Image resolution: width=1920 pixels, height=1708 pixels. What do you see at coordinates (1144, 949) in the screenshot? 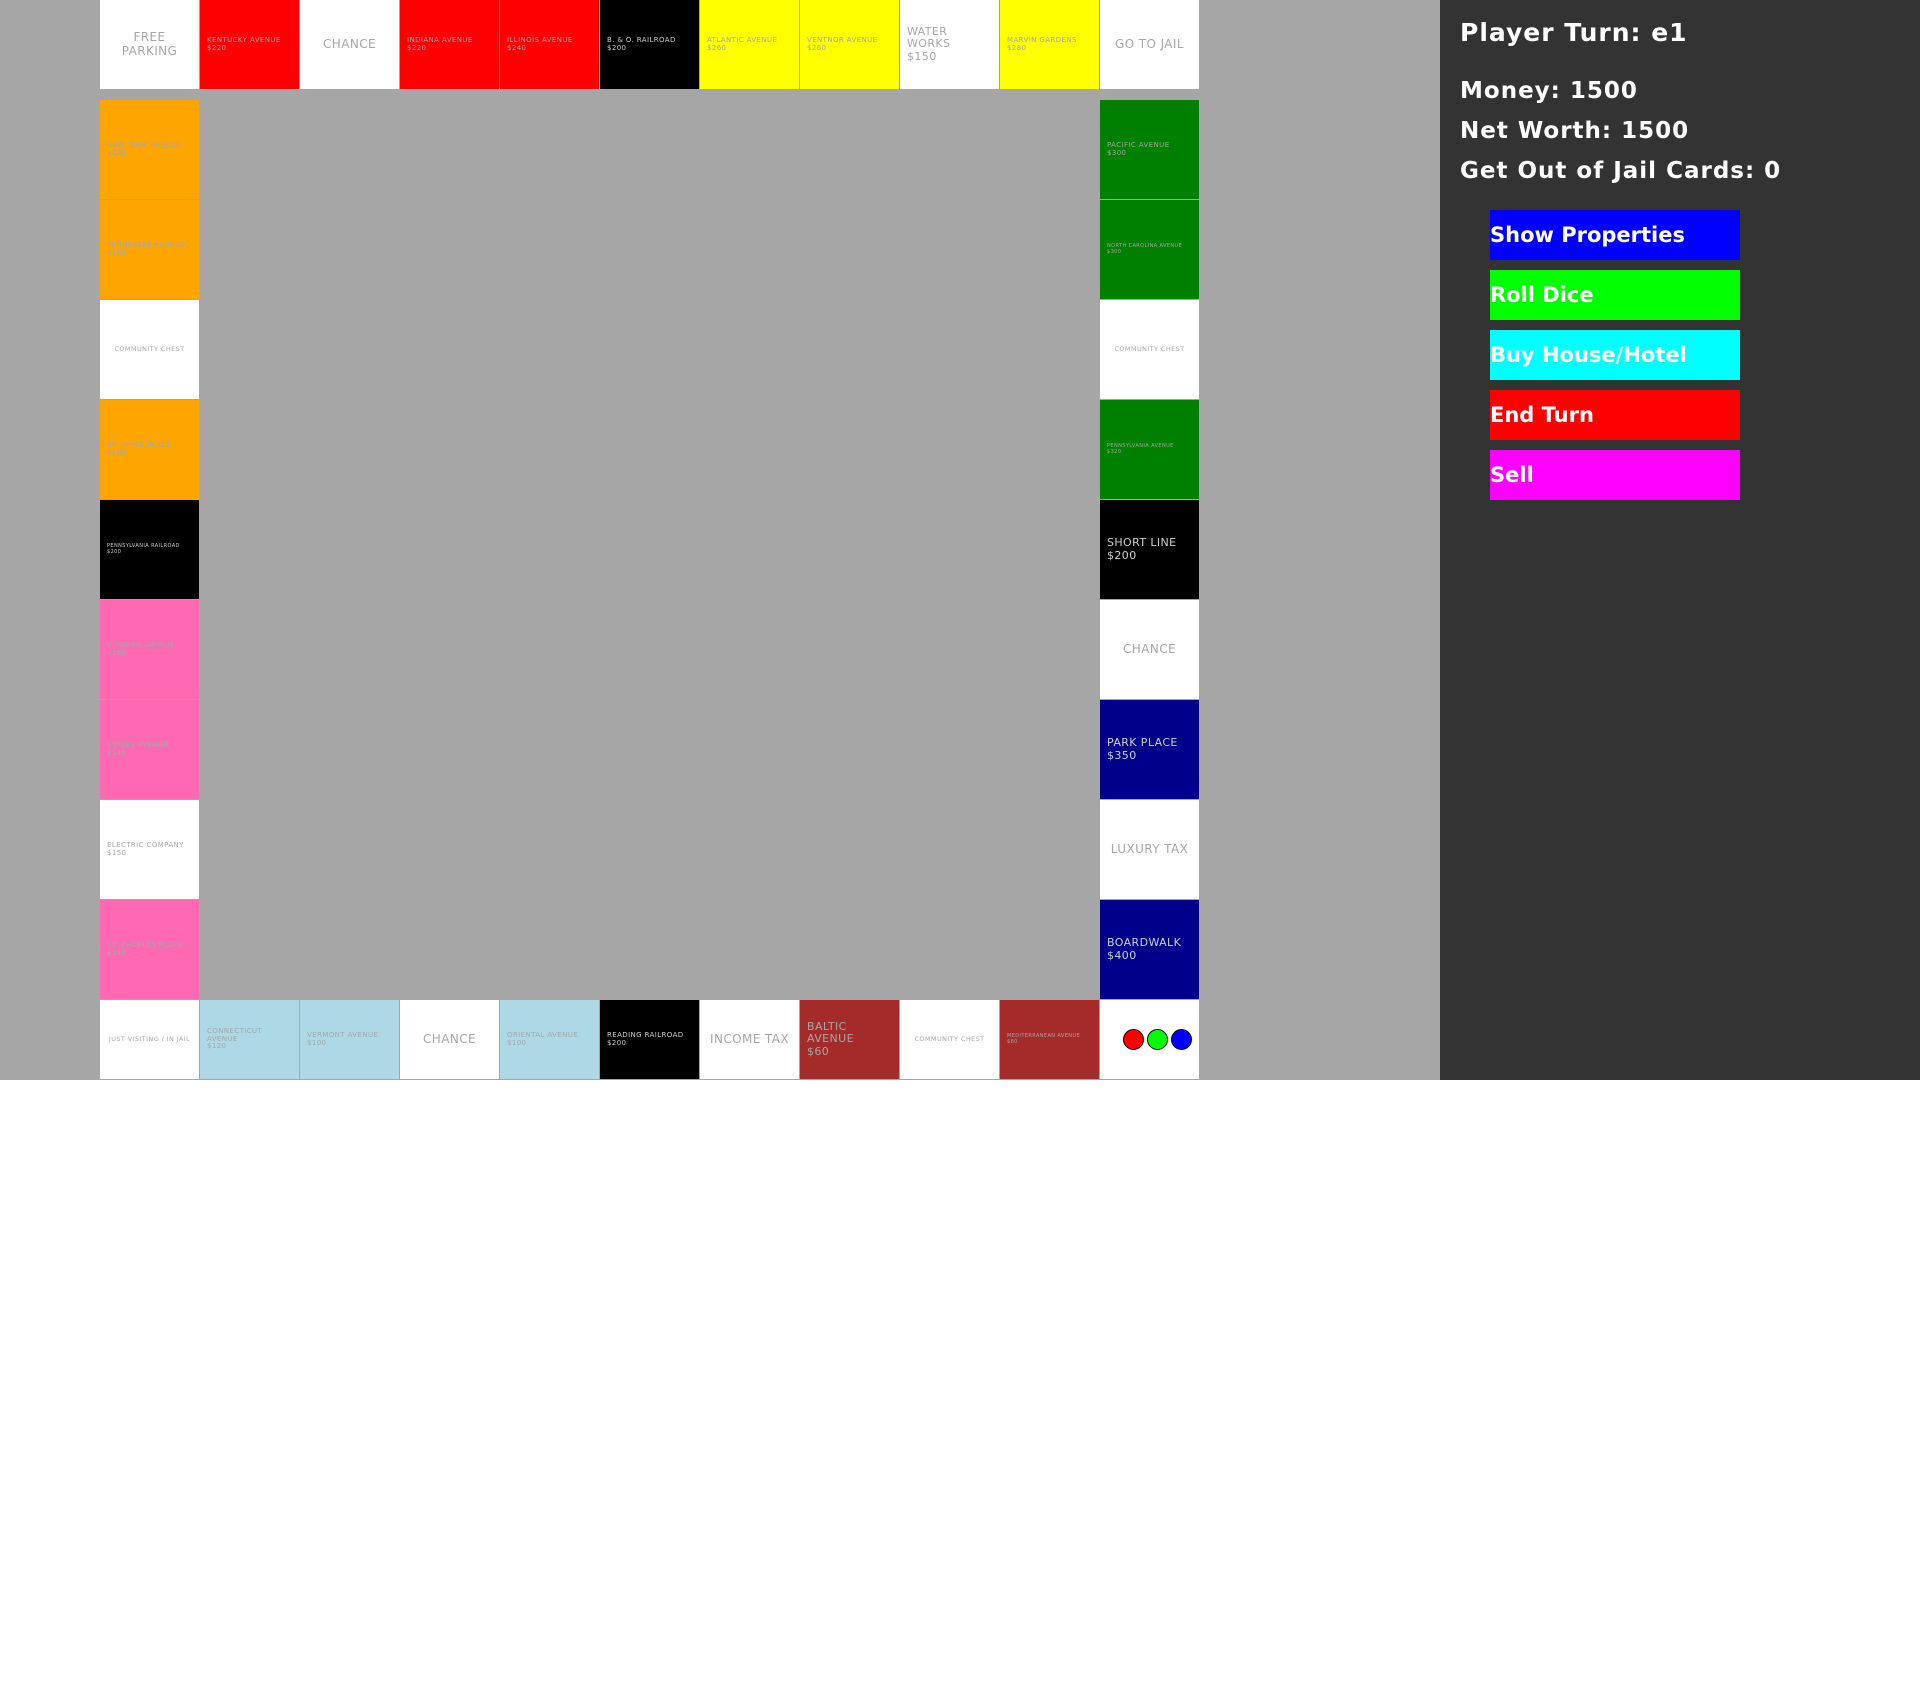
I see `space-label: Boardwalk $400` at bounding box center [1144, 949].